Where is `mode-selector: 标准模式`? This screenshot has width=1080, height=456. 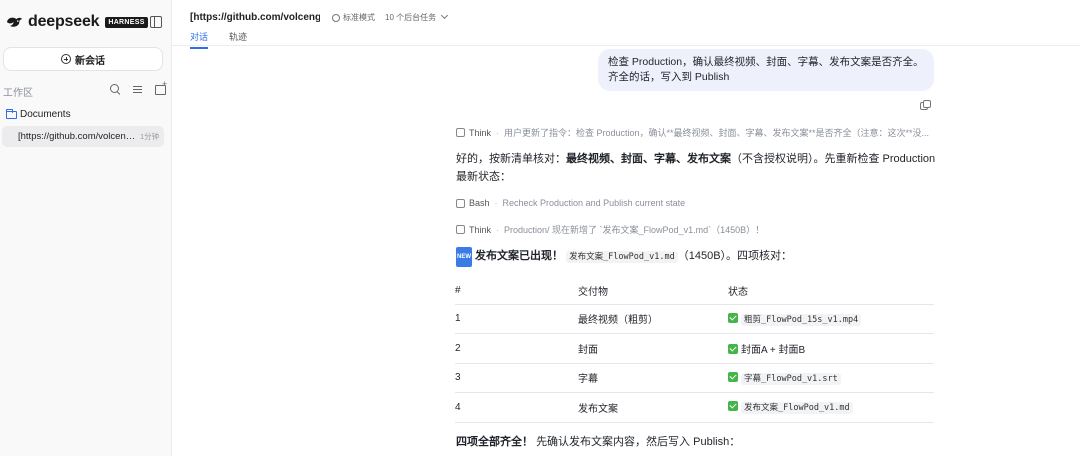
mode-selector: 标准模式 is located at coordinates (353, 17).